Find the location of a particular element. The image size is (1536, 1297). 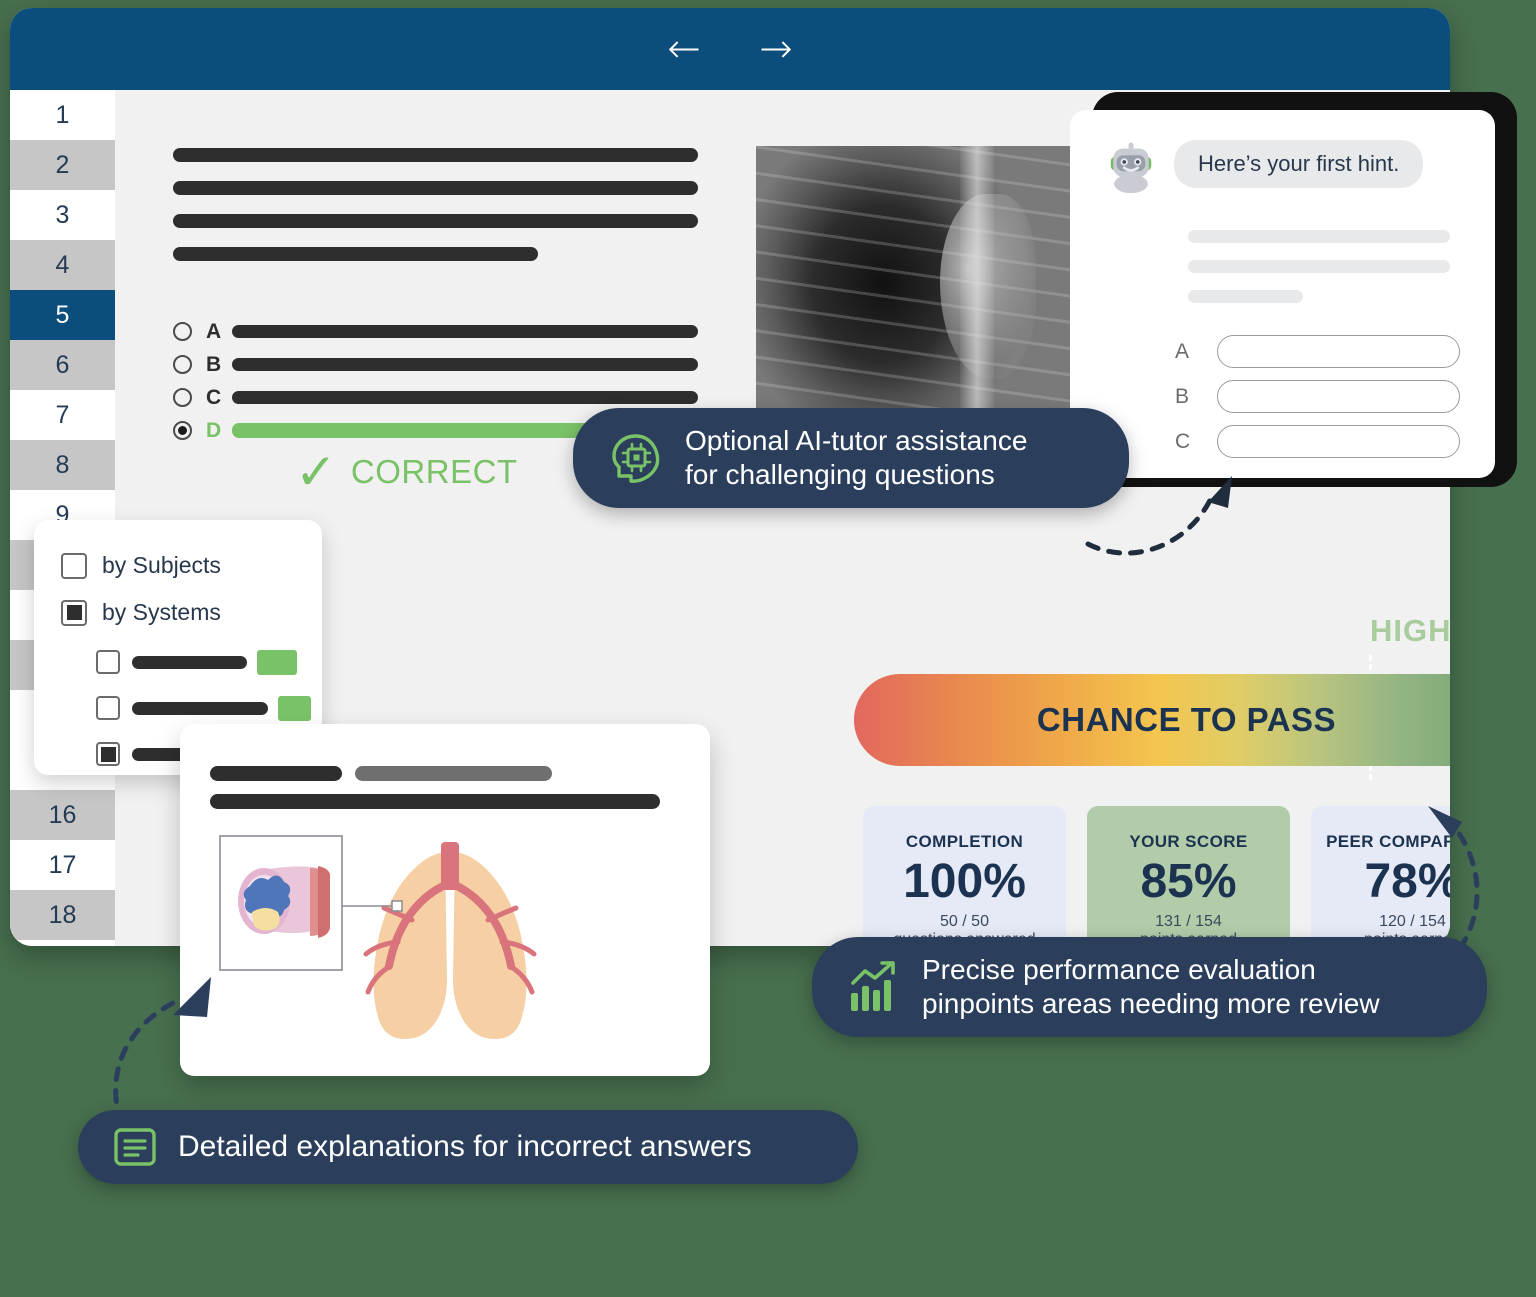

question-number-item: 18 is located at coordinates (62, 915).